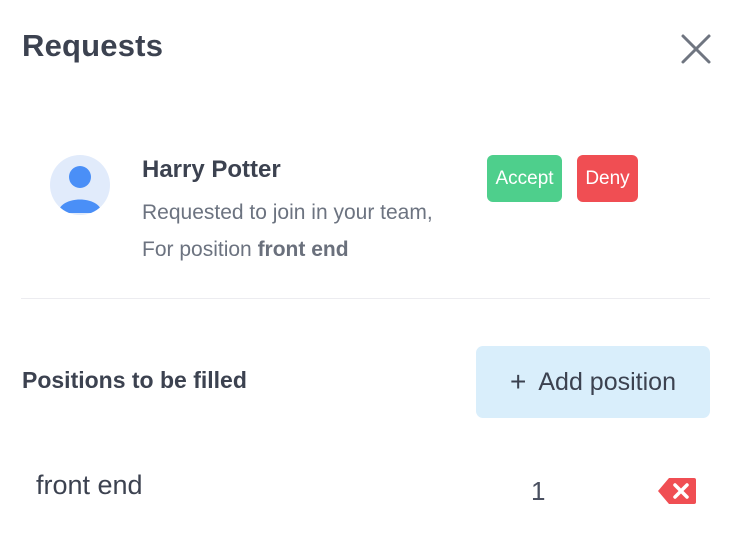  I want to click on add-position-label: Add position, so click(607, 381).